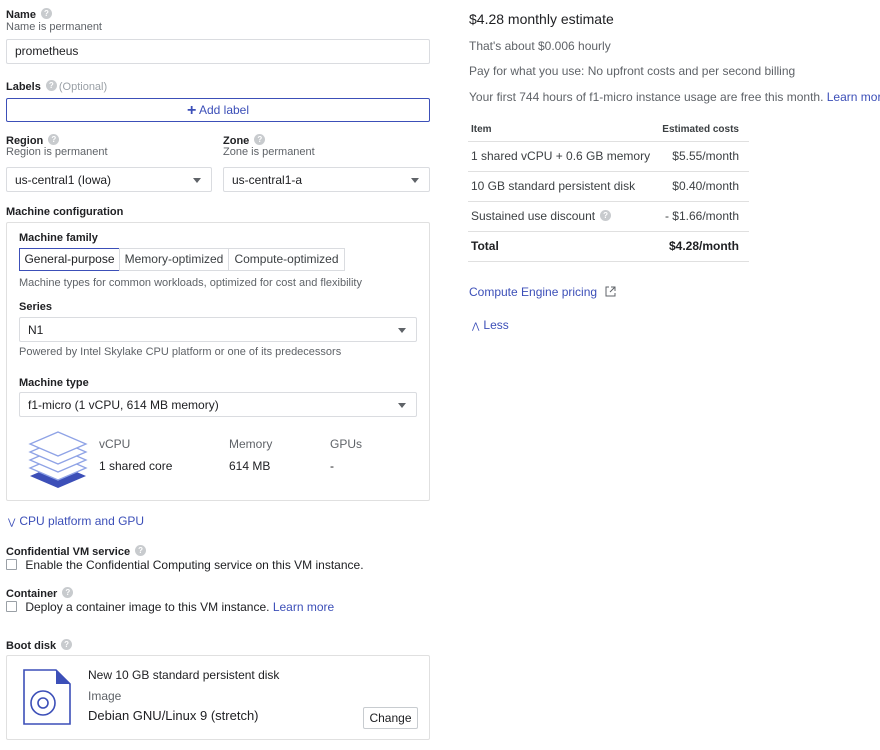 Image resolution: width=880 pixels, height=750 pixels. I want to click on estimate-title: $4.28 monthly estimate, so click(541, 19).